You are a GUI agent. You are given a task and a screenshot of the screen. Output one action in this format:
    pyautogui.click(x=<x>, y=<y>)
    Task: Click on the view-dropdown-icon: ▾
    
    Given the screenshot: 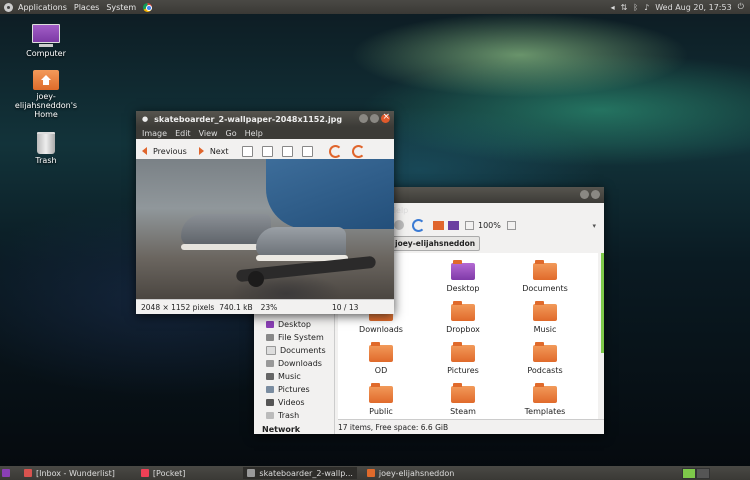 What is the action you would take?
    pyautogui.click(x=594, y=226)
    